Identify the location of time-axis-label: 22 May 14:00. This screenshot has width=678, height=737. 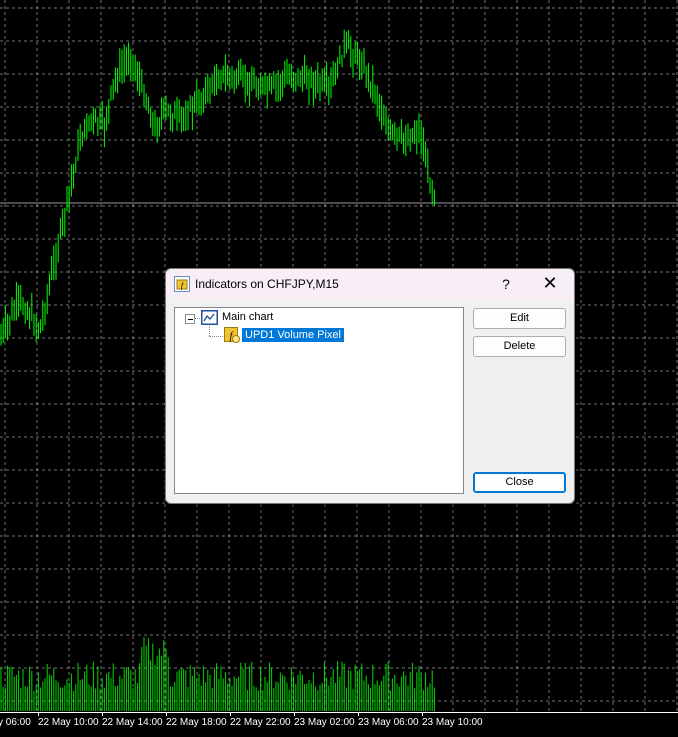
(132, 722).